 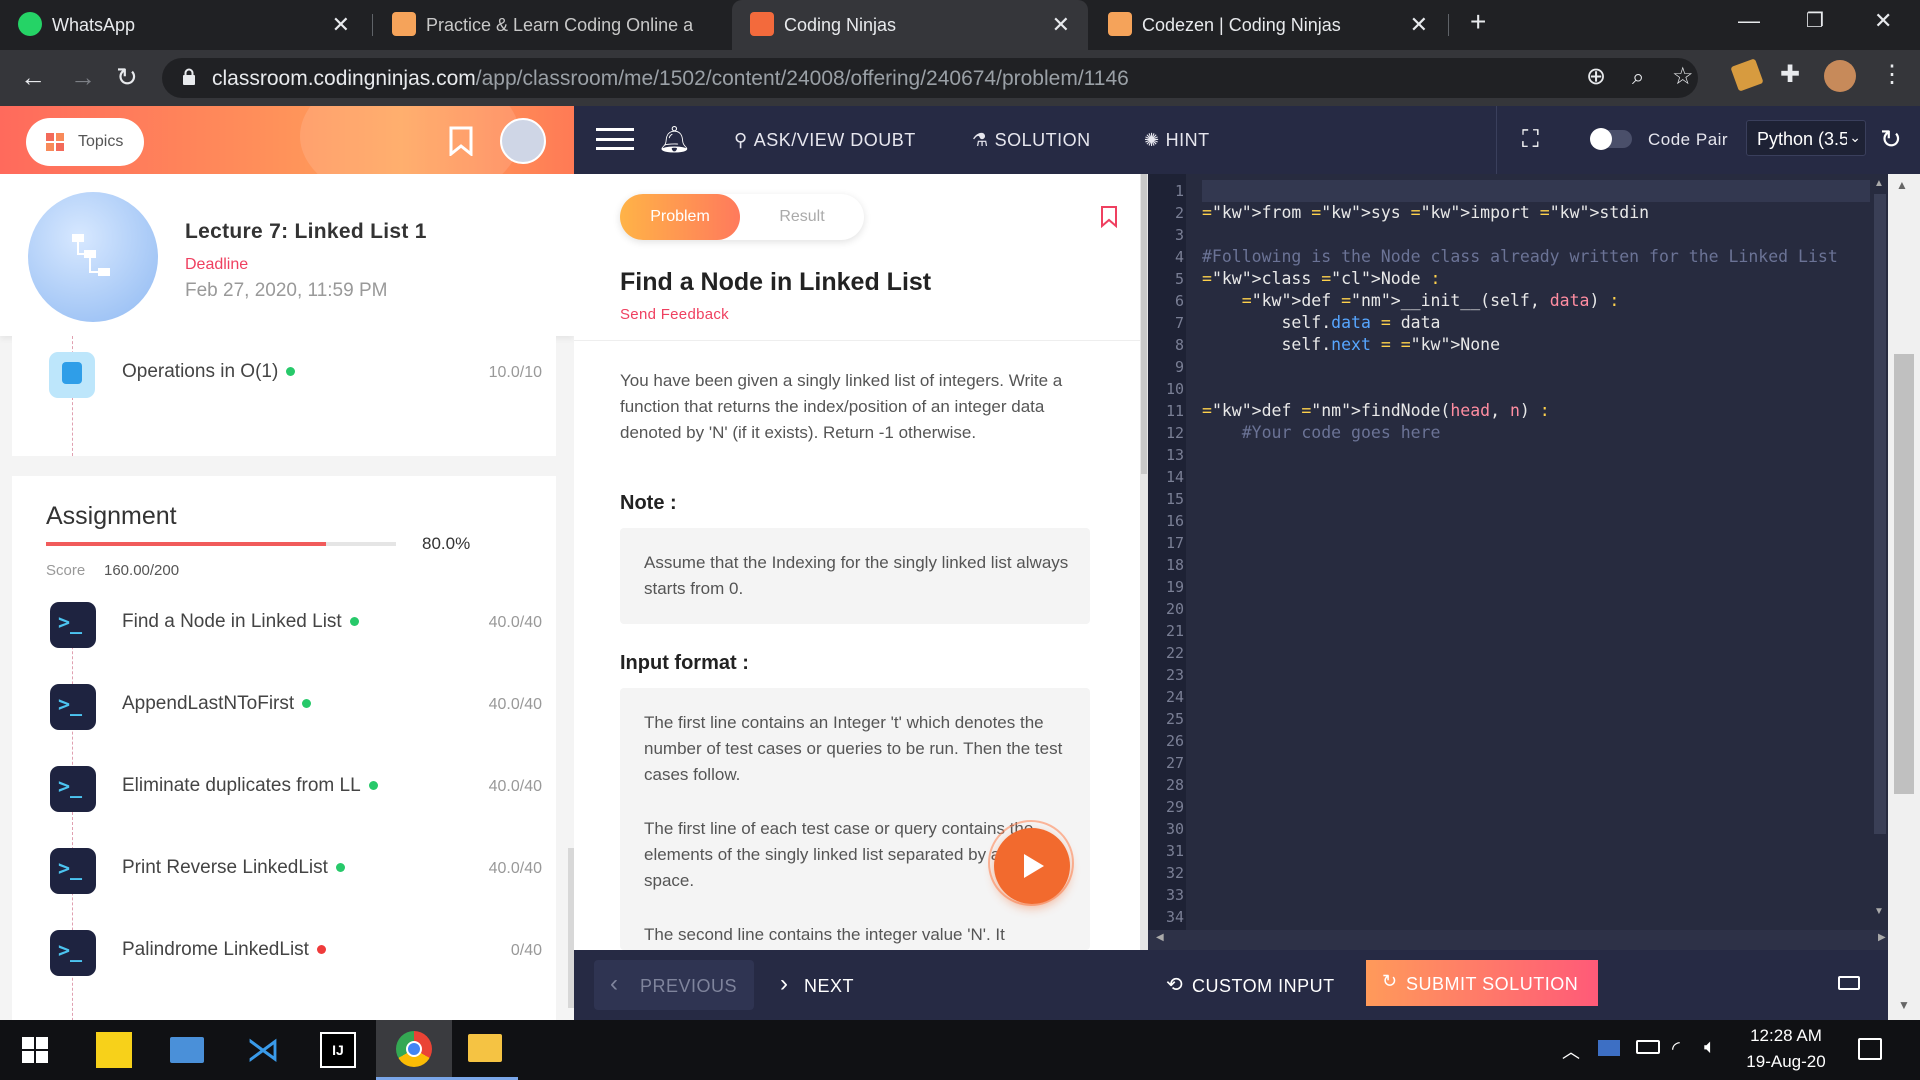 I want to click on input-format-heading: Input format :, so click(x=684, y=663).